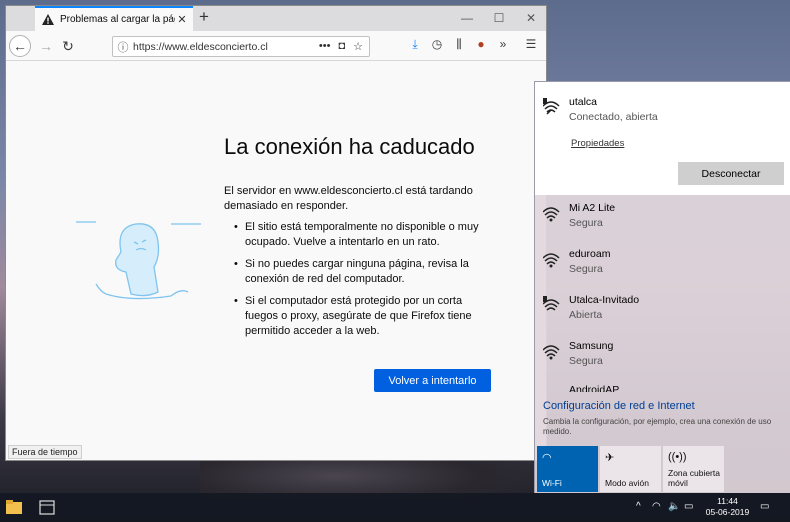 The height and width of the screenshot is (522, 790). Describe the element at coordinates (694, 478) in the screenshot. I see `mobile-hotspot-label: Zona cubierta móvil` at that location.